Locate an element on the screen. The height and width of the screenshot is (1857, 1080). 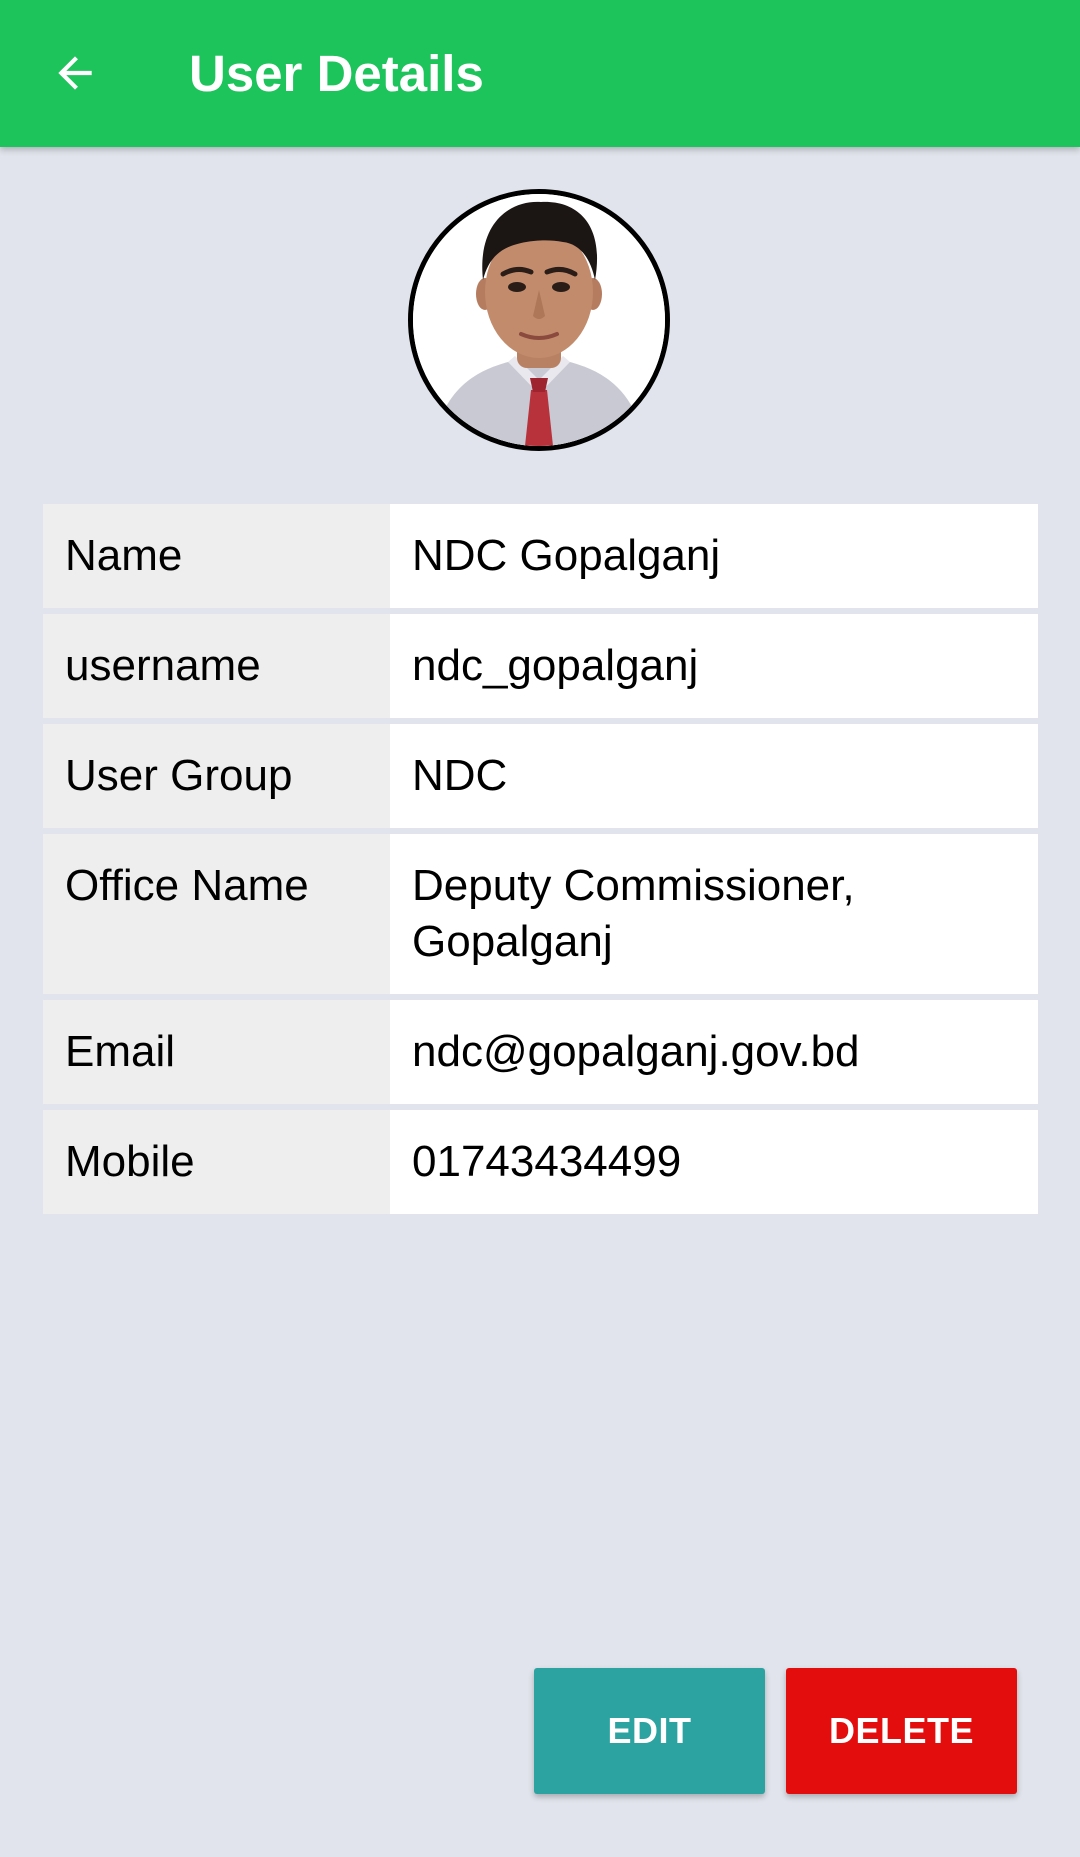
arrow-left-icon is located at coordinates (75, 73).